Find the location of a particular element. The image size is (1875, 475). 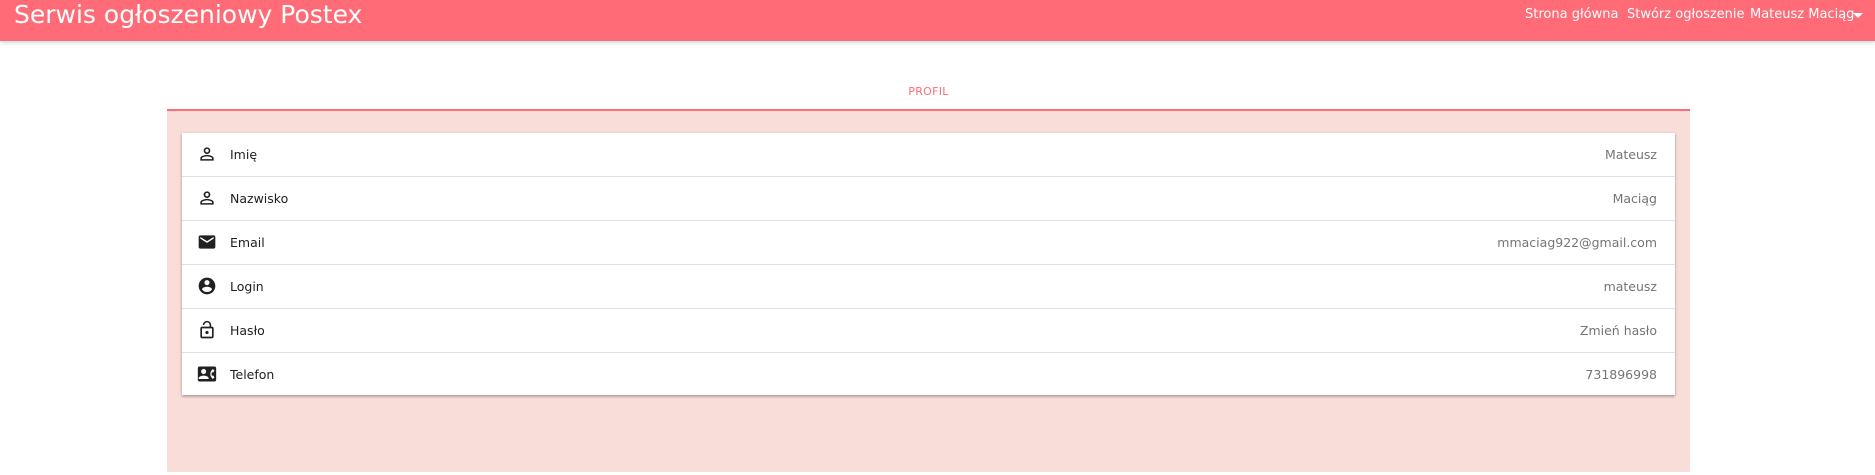

nav-user-menu: Mateusz Maciąg is located at coordinates (1802, 15).